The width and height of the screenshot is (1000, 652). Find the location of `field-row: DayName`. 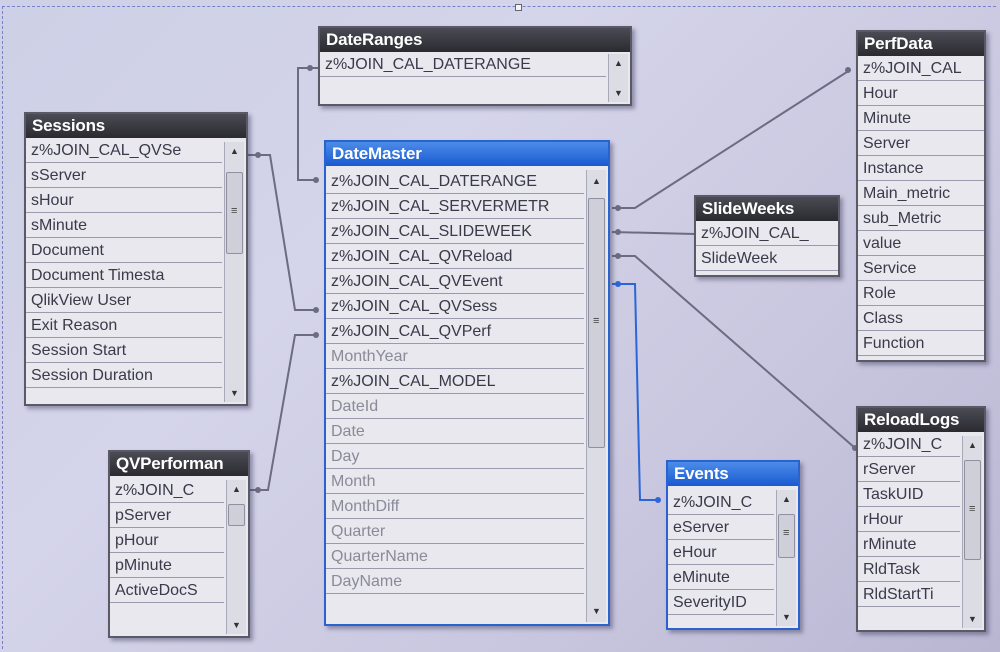

field-row: DayName is located at coordinates (455, 581).